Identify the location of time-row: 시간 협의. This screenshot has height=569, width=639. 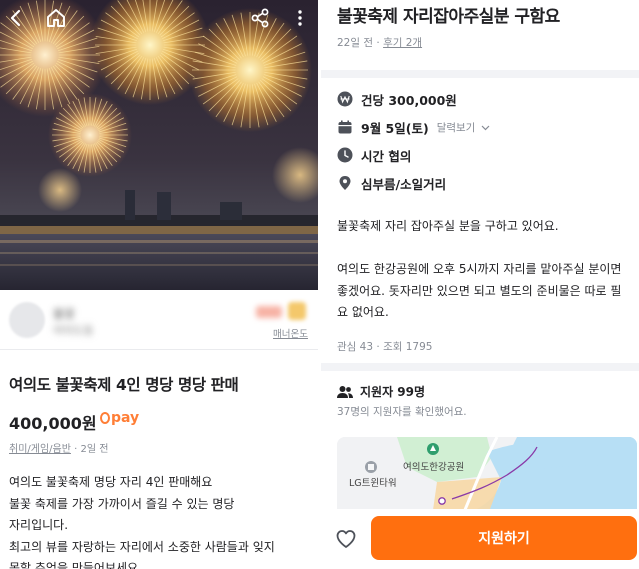
(374, 155).